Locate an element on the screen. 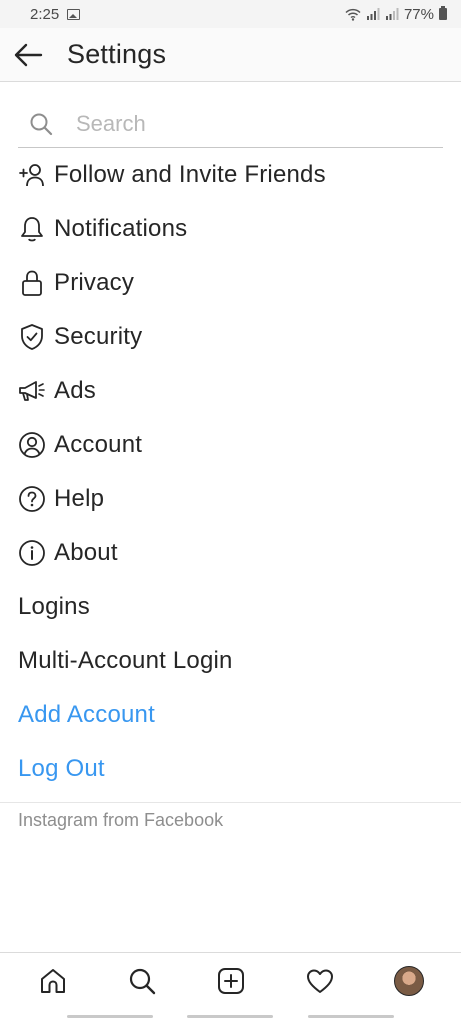 The width and height of the screenshot is (461, 1024). menu-item-multi-account-login: Multi-Account Login is located at coordinates (230, 661).